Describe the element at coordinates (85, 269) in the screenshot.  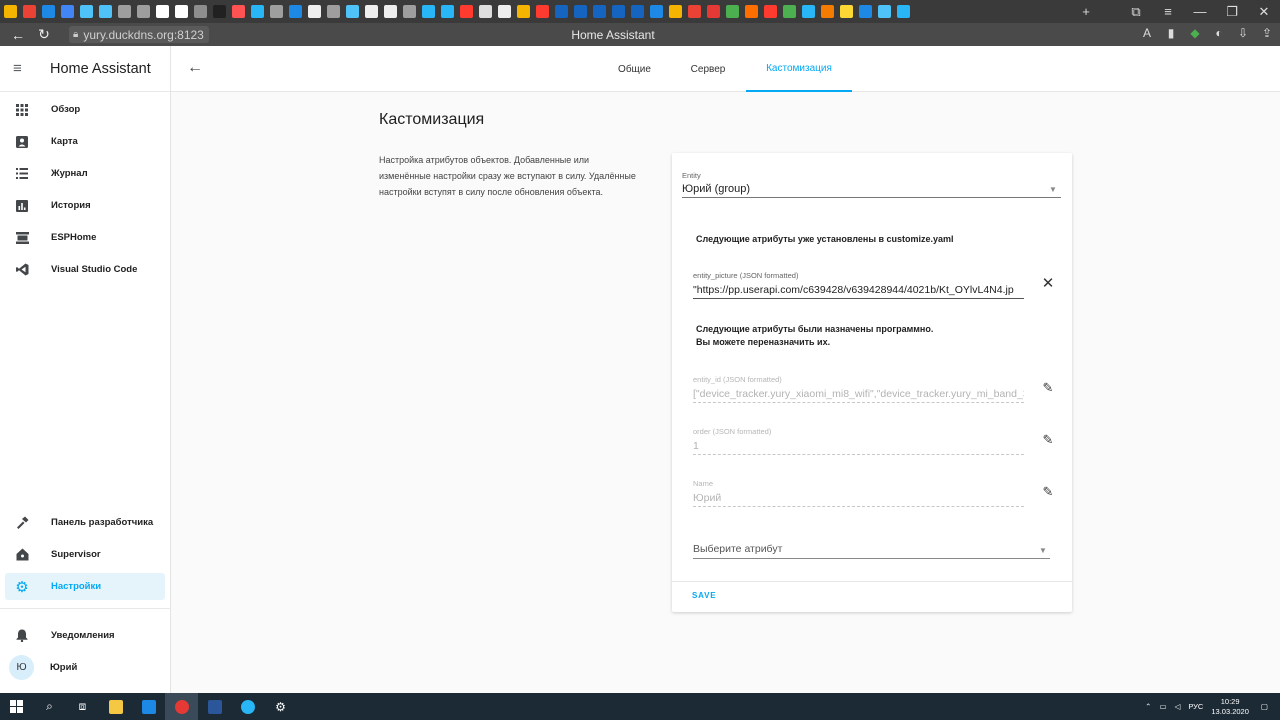
I see `sidebar-item-vscode: Visual Studio Code` at that location.